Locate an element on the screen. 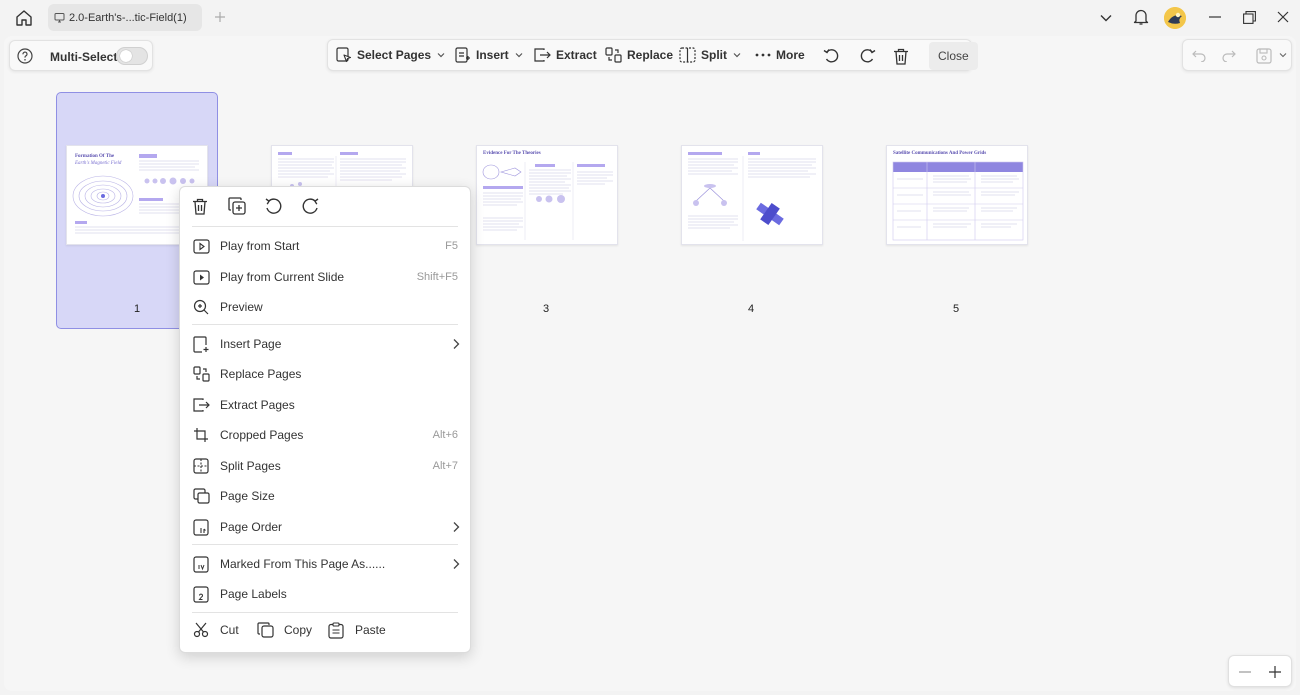 This screenshot has height=695, width=1300. page-thumbnail-3: Evidence For The Theories is located at coordinates (547, 195).